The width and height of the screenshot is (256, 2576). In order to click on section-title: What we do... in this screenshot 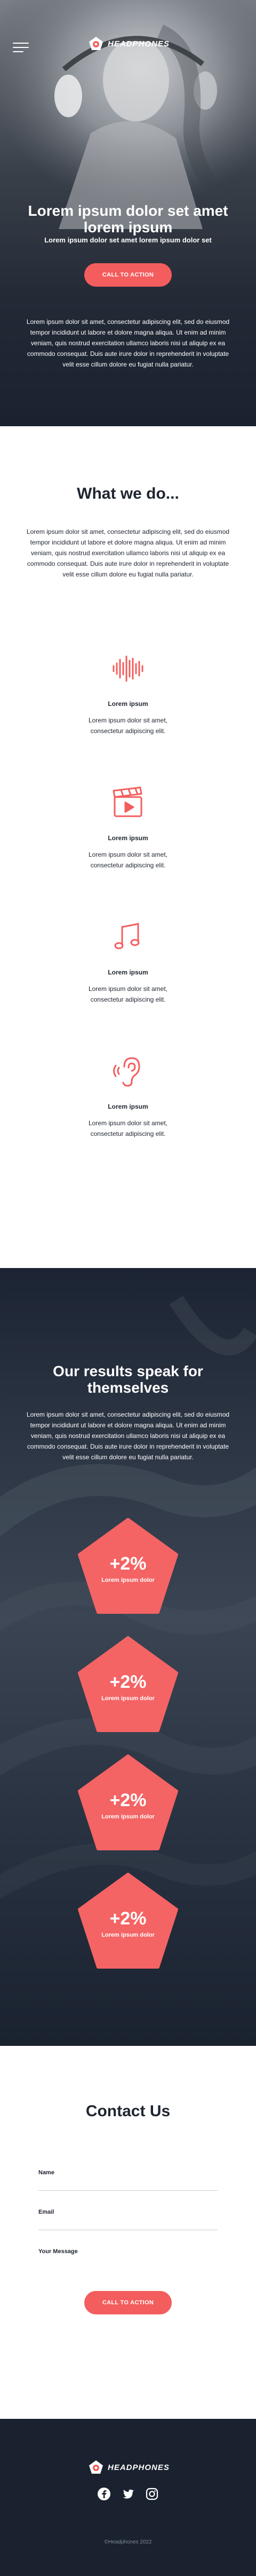, I will do `click(128, 493)`.